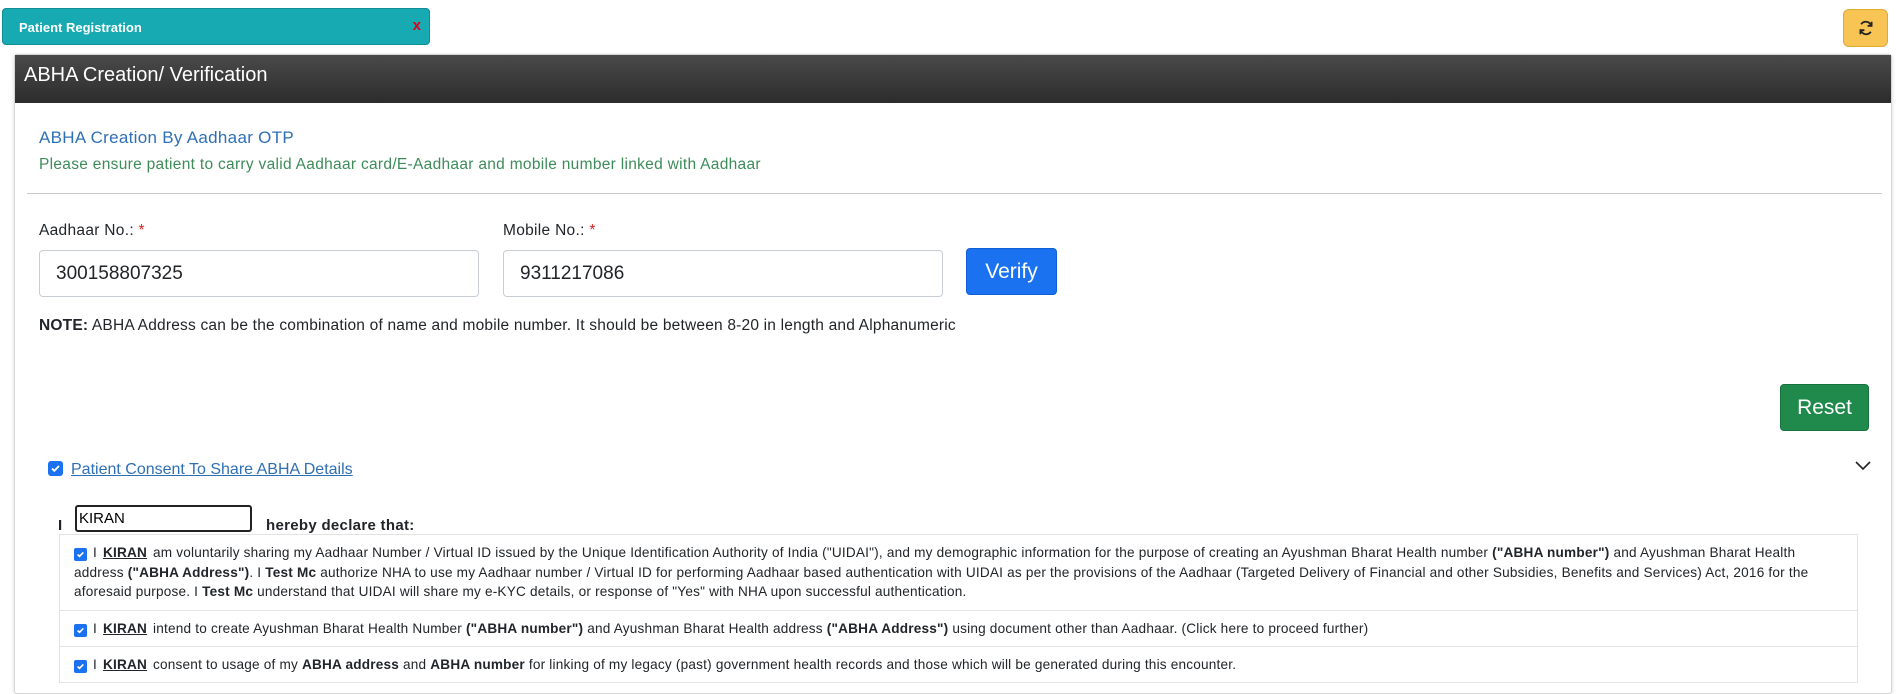 Image resolution: width=1899 pixels, height=694 pixels. What do you see at coordinates (705, 628) in the screenshot?
I see `decl-text: and Ayushman Bharat Health address` at bounding box center [705, 628].